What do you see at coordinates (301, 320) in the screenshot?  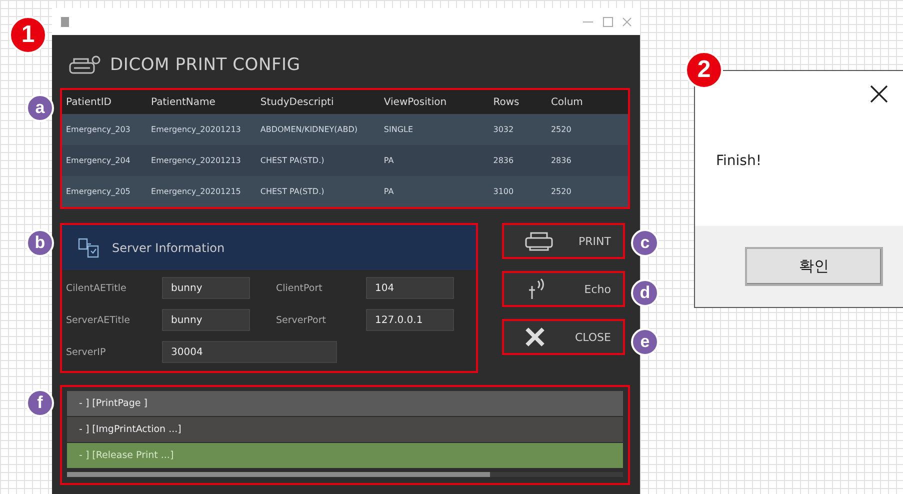 I see `field-label: ServerPort` at bounding box center [301, 320].